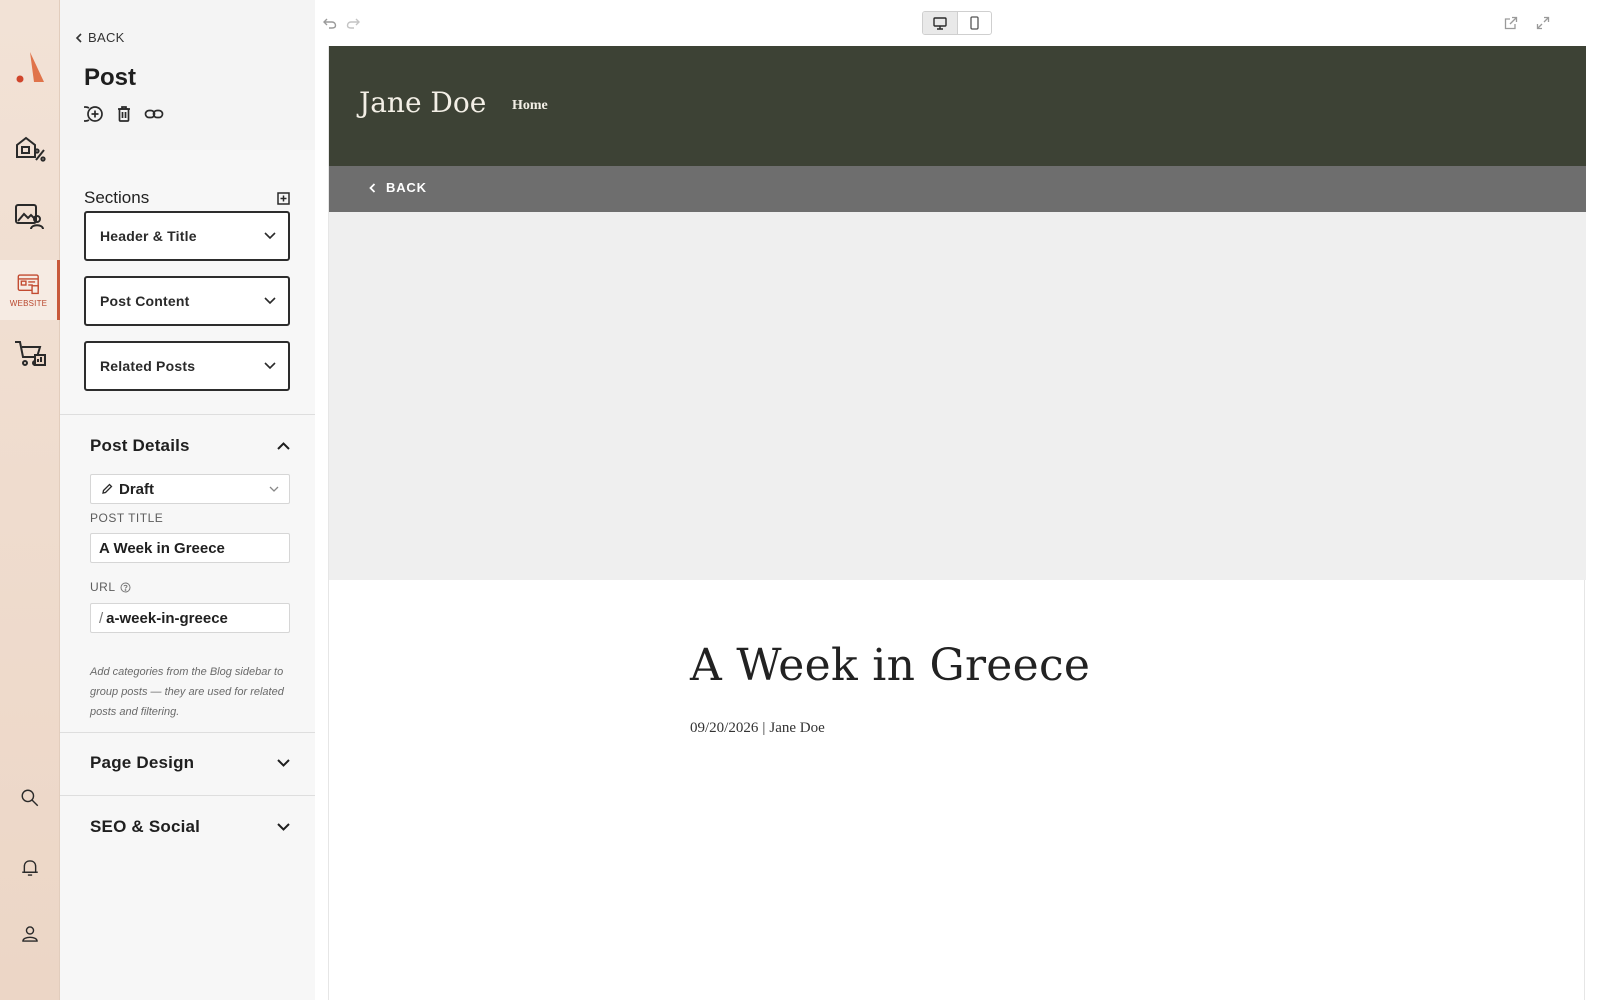 The height and width of the screenshot is (1000, 1600). Describe the element at coordinates (406, 187) in the screenshot. I see `site-back-label: BACK` at that location.